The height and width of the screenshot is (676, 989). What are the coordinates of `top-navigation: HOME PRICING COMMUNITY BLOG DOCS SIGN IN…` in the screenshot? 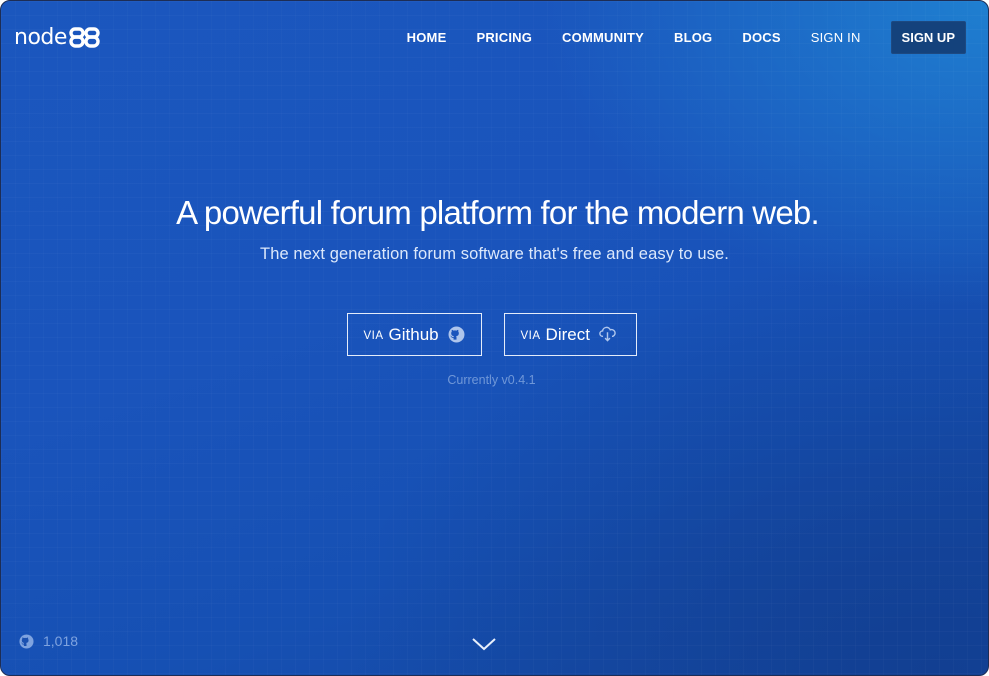 It's located at (686, 37).